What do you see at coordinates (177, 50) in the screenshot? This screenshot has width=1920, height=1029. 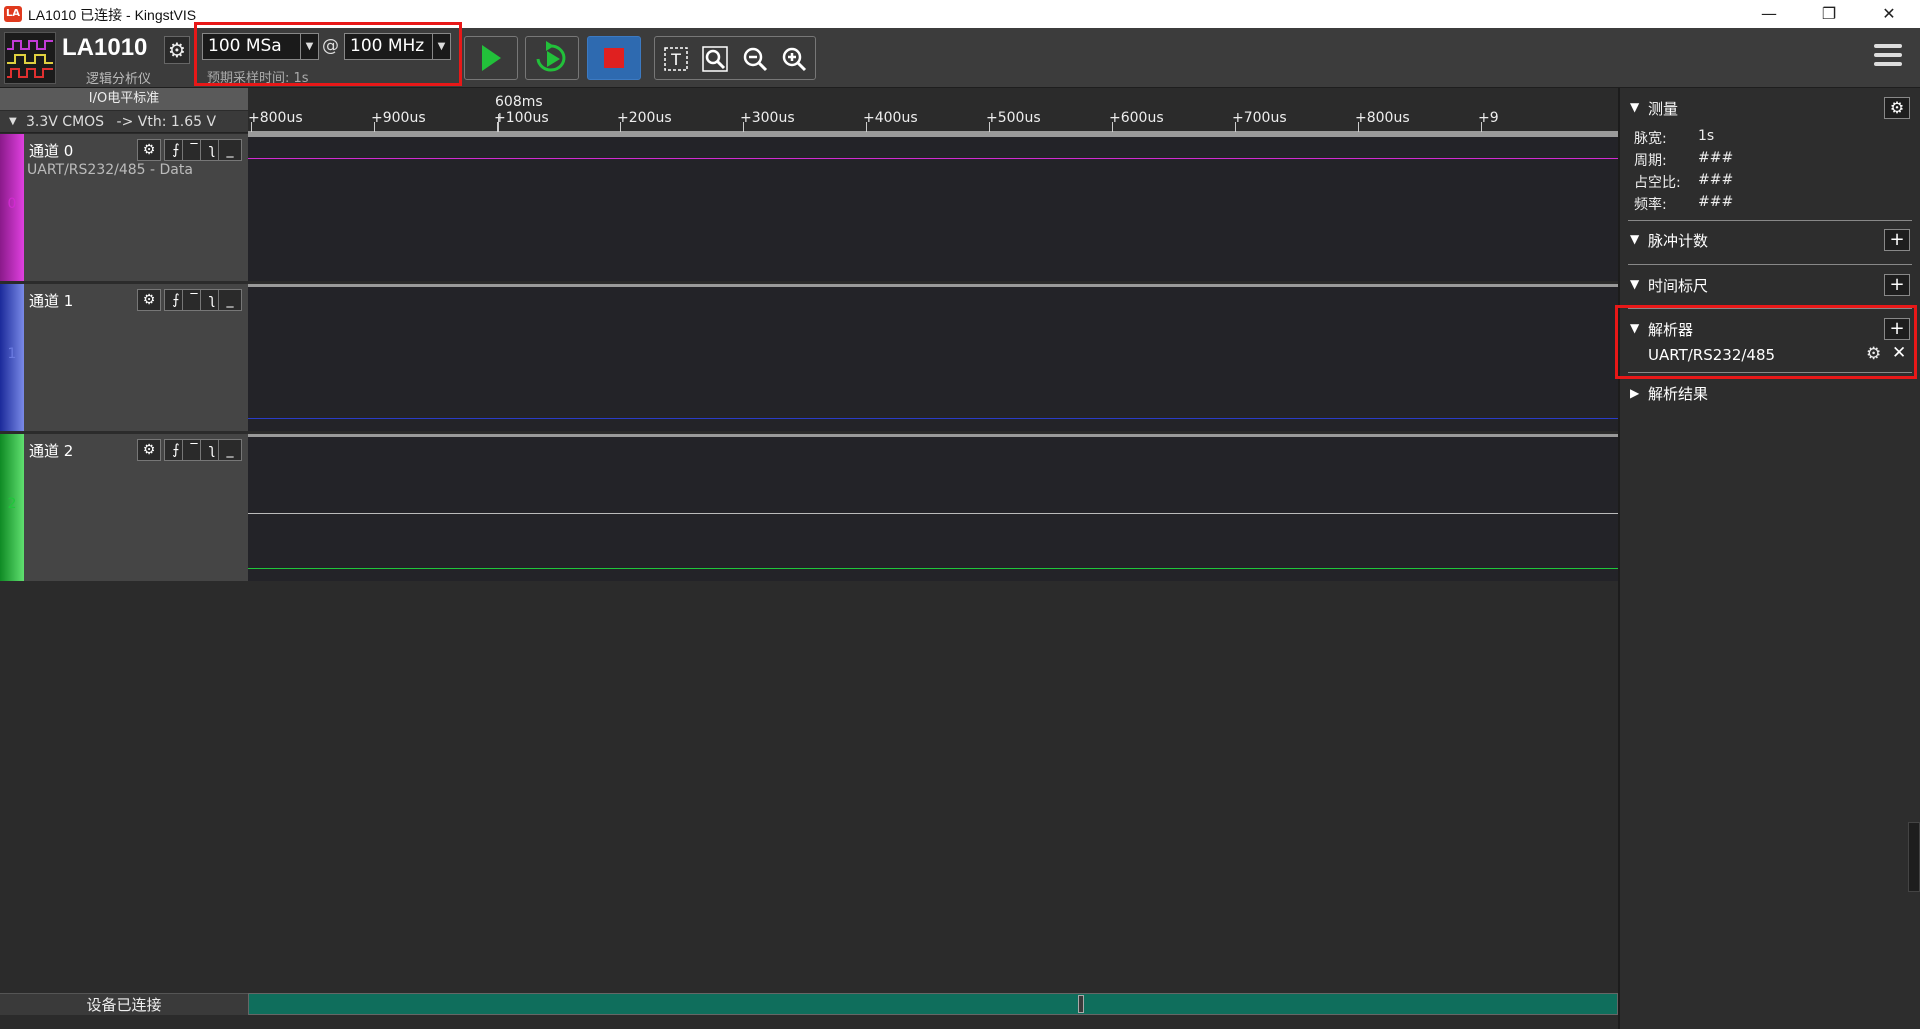 I see `device-settings-gear-icon: ⚙` at bounding box center [177, 50].